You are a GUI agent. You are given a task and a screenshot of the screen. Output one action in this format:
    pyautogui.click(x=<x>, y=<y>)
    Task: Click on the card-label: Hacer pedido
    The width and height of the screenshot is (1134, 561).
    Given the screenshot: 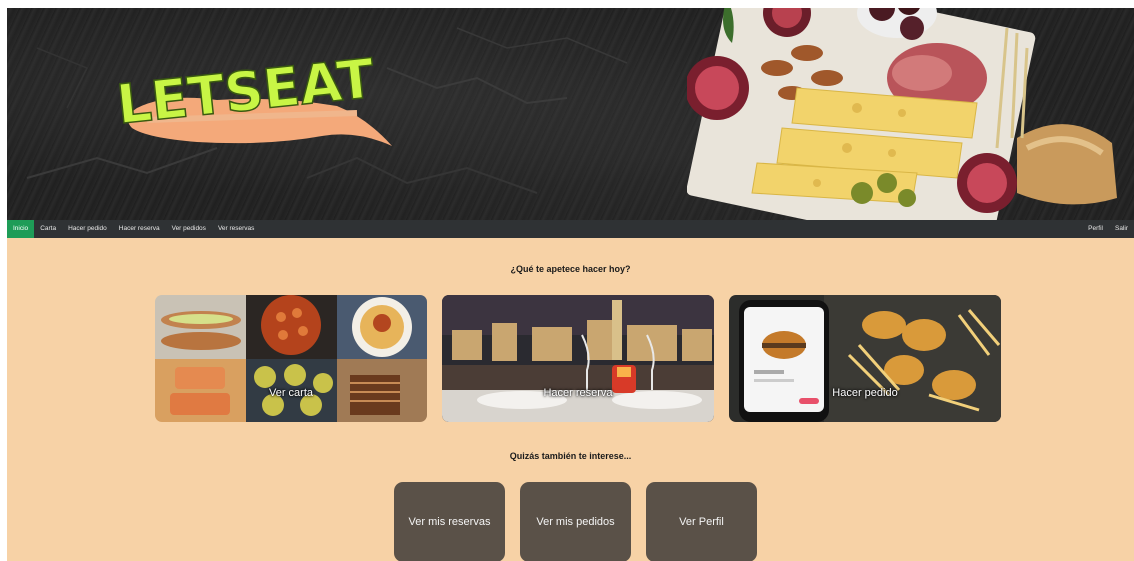 What is the action you would take?
    pyautogui.click(x=865, y=393)
    